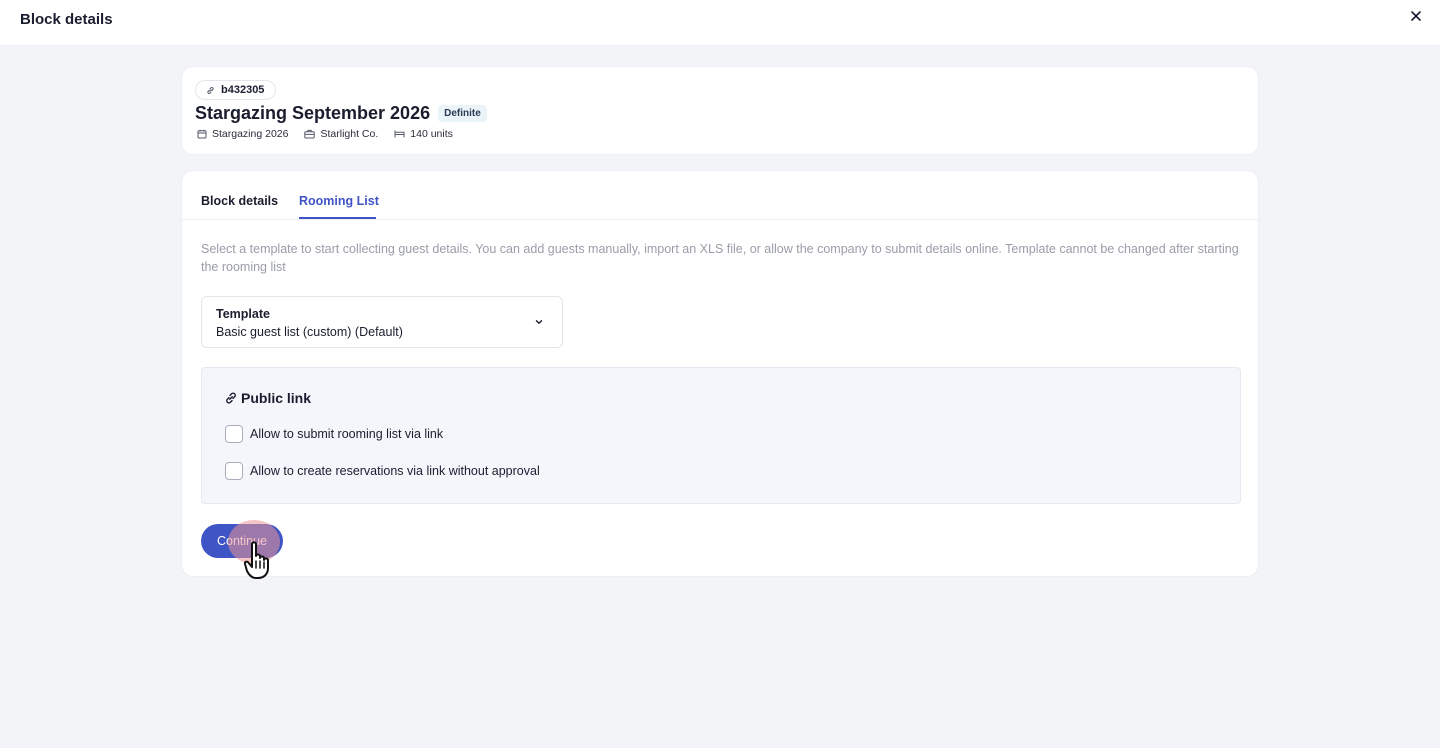  Describe the element at coordinates (539, 322) in the screenshot. I see `chevron-down-icon` at that location.